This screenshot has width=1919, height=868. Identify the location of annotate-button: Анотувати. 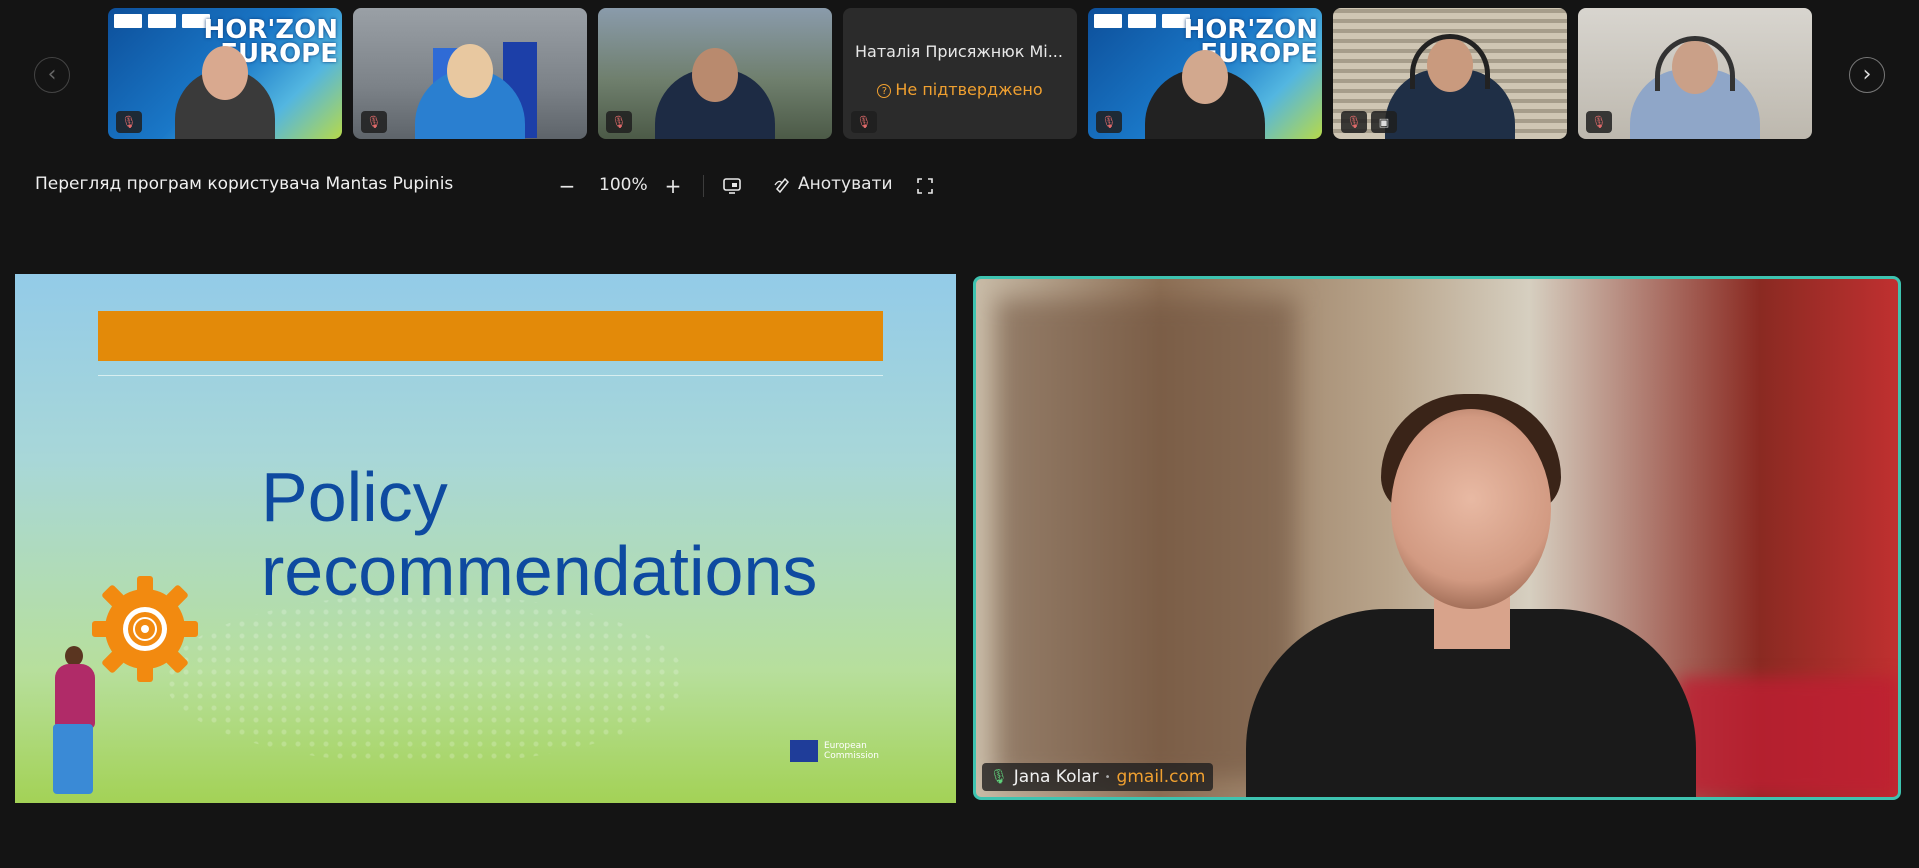
(833, 184).